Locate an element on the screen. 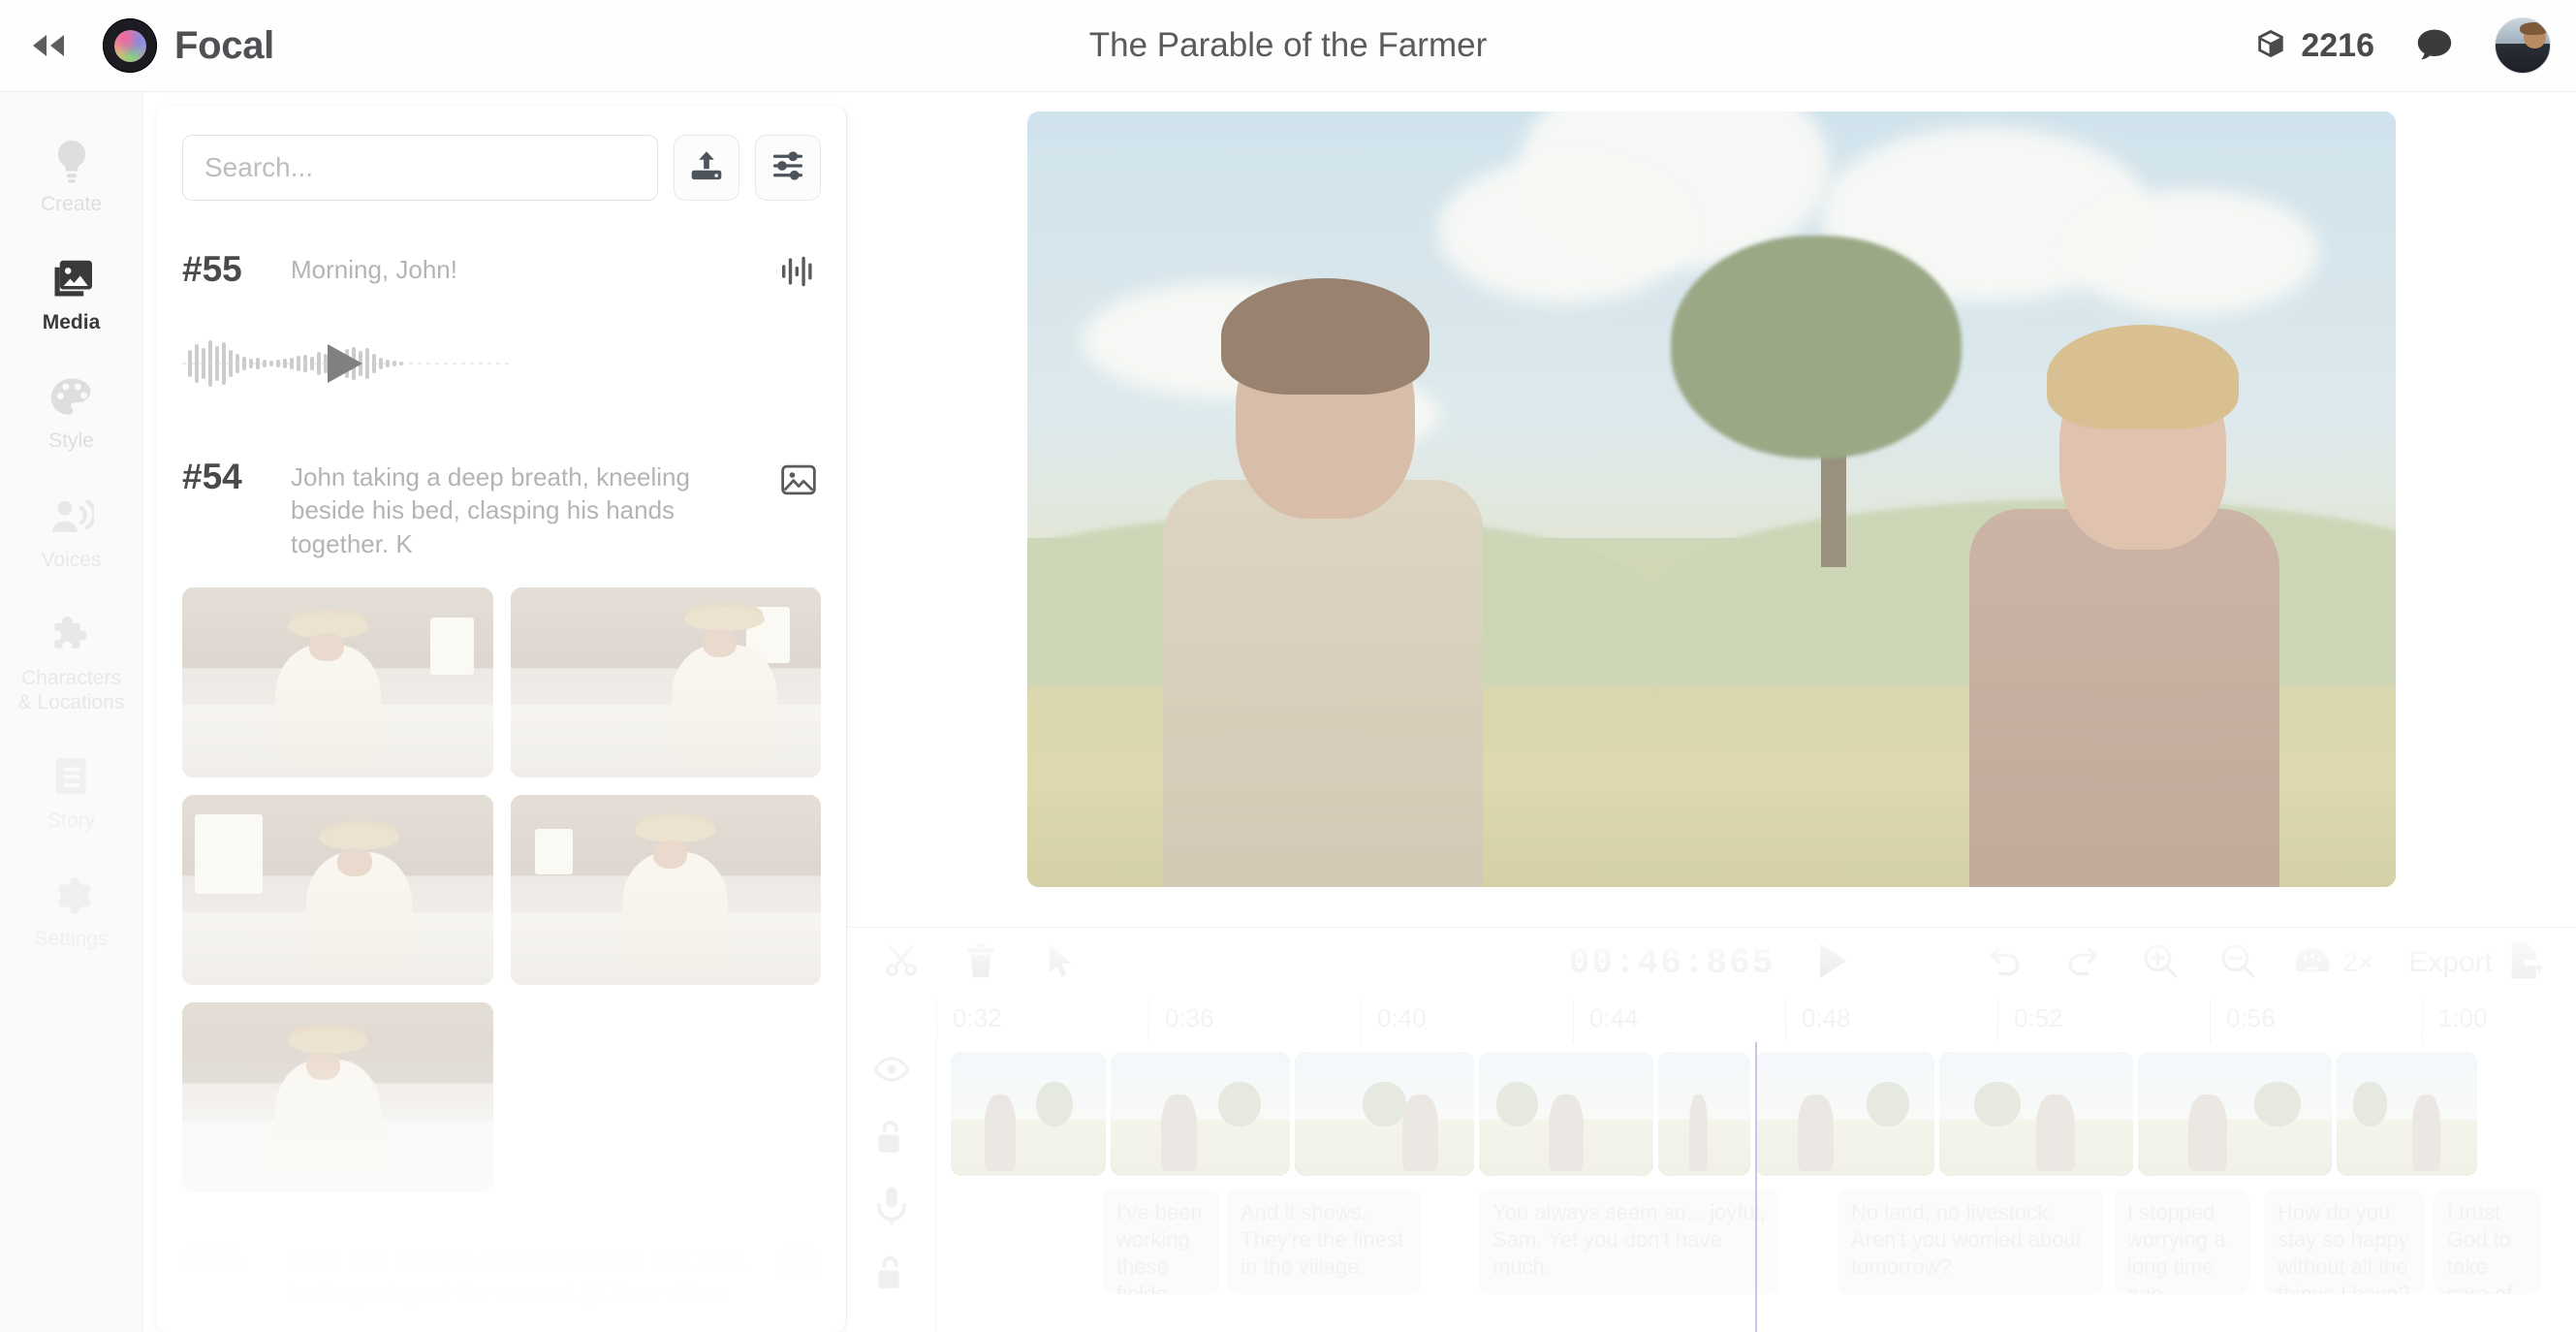  export-button: Export is located at coordinates (2475, 963).